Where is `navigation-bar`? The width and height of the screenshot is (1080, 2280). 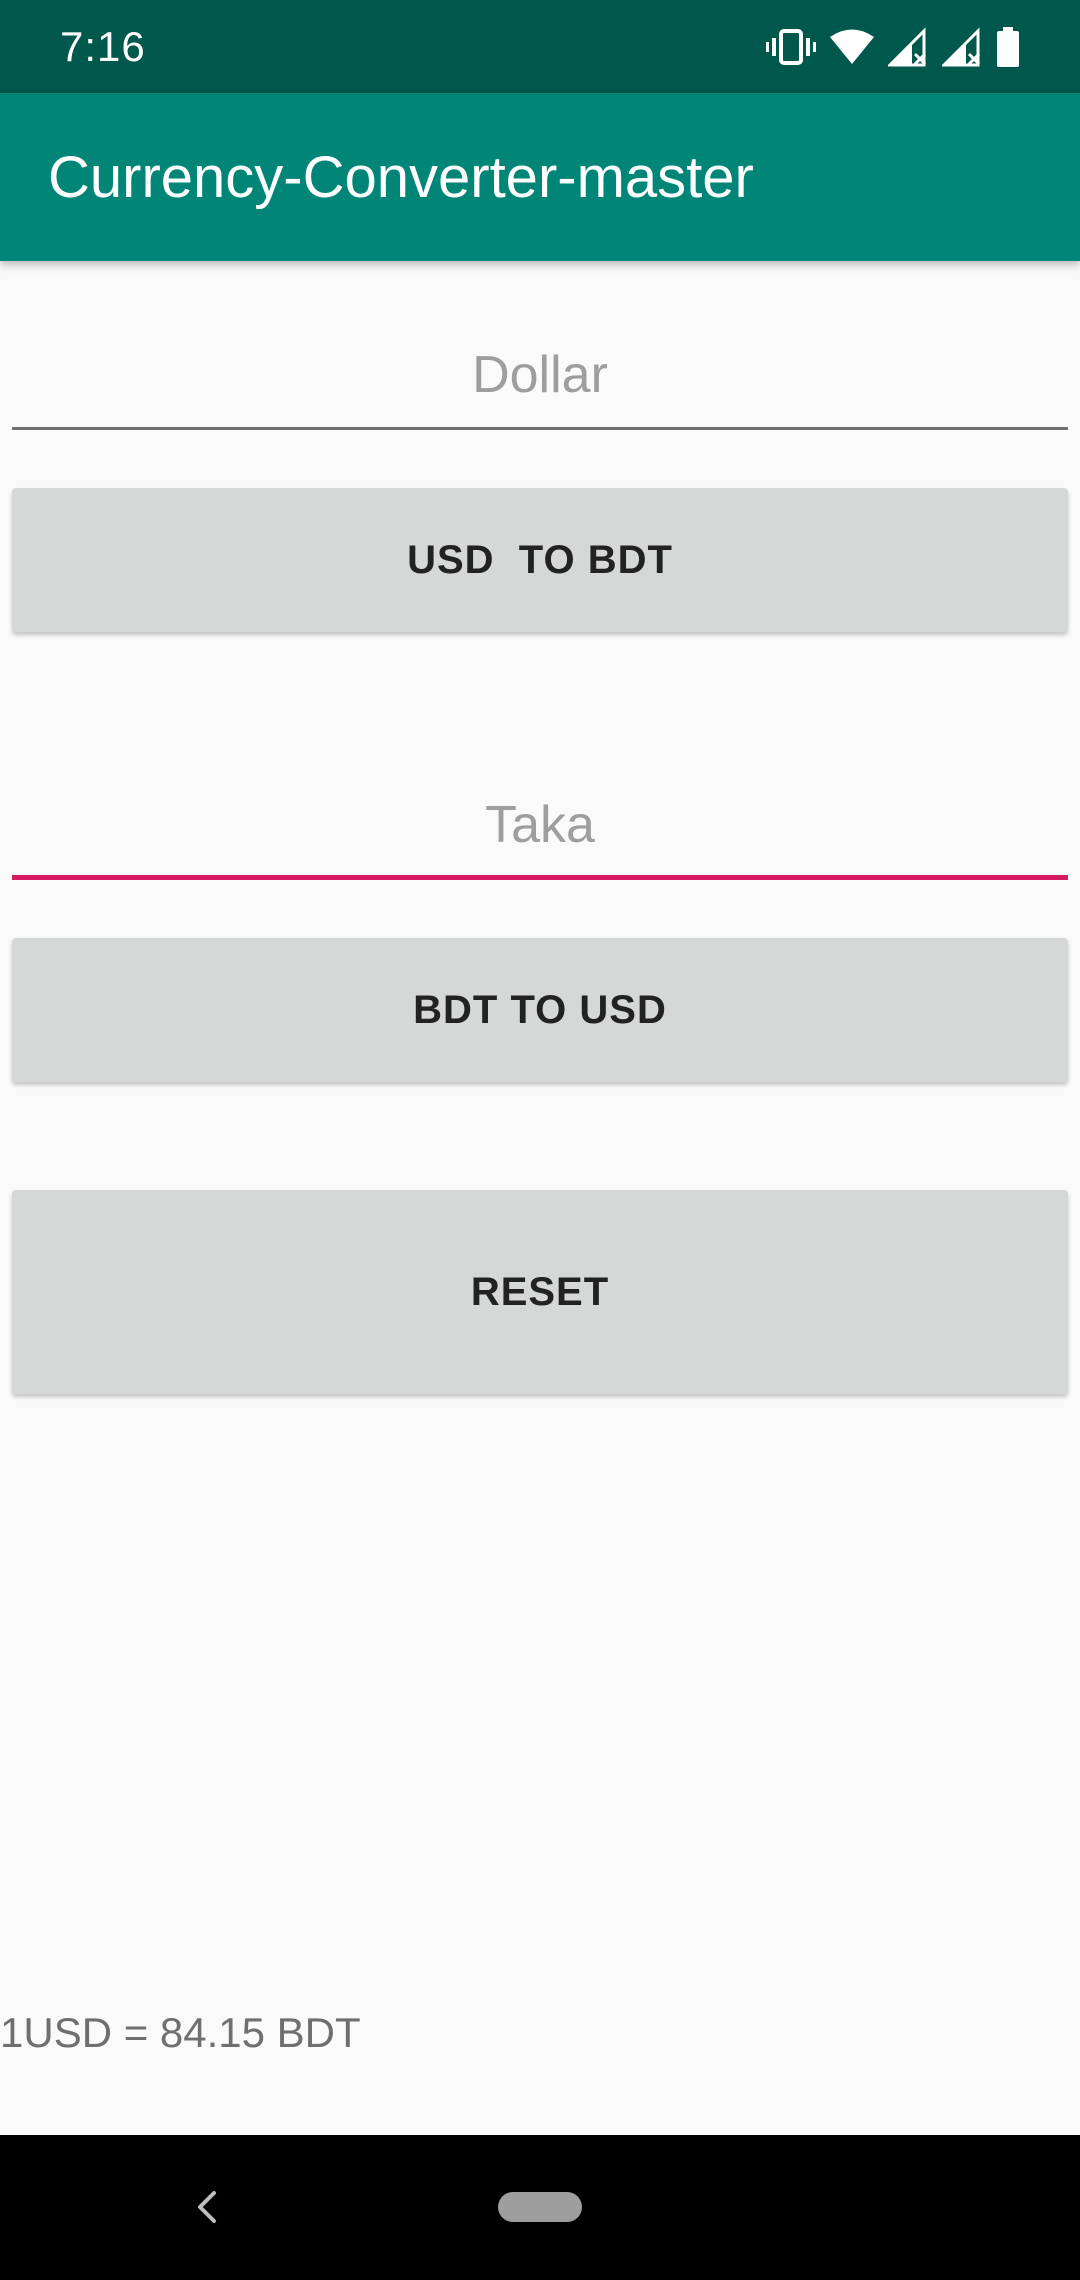 navigation-bar is located at coordinates (540, 2207).